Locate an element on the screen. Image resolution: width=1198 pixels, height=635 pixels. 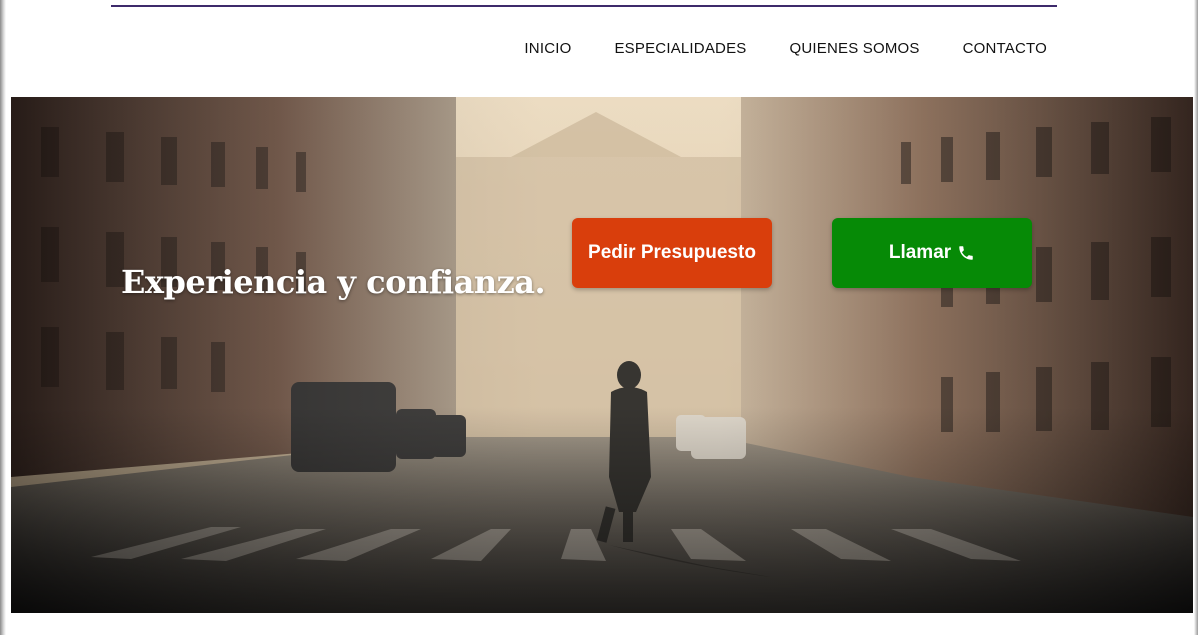
request-quote-label: Pedir Presupuesto is located at coordinates (672, 252).